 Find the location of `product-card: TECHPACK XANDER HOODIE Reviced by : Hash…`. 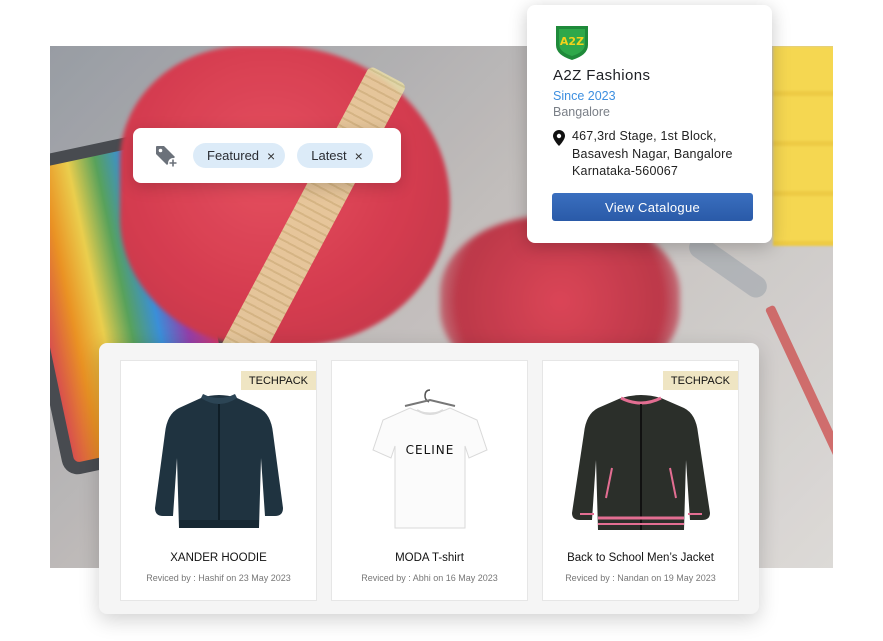

product-card: TECHPACK XANDER HOODIE Reviced by : Hash… is located at coordinates (218, 480).